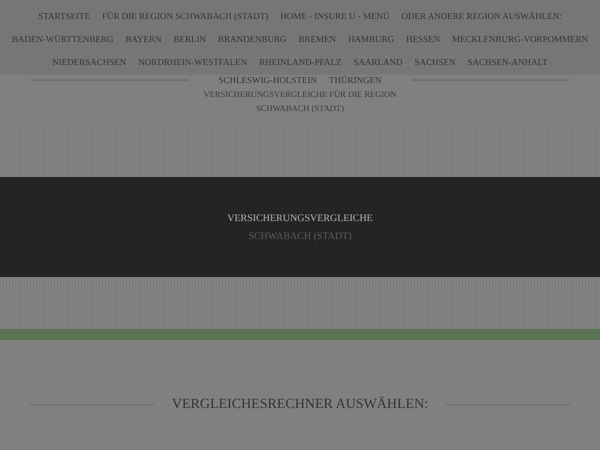  I want to click on nav-link: BREMEN, so click(317, 39).